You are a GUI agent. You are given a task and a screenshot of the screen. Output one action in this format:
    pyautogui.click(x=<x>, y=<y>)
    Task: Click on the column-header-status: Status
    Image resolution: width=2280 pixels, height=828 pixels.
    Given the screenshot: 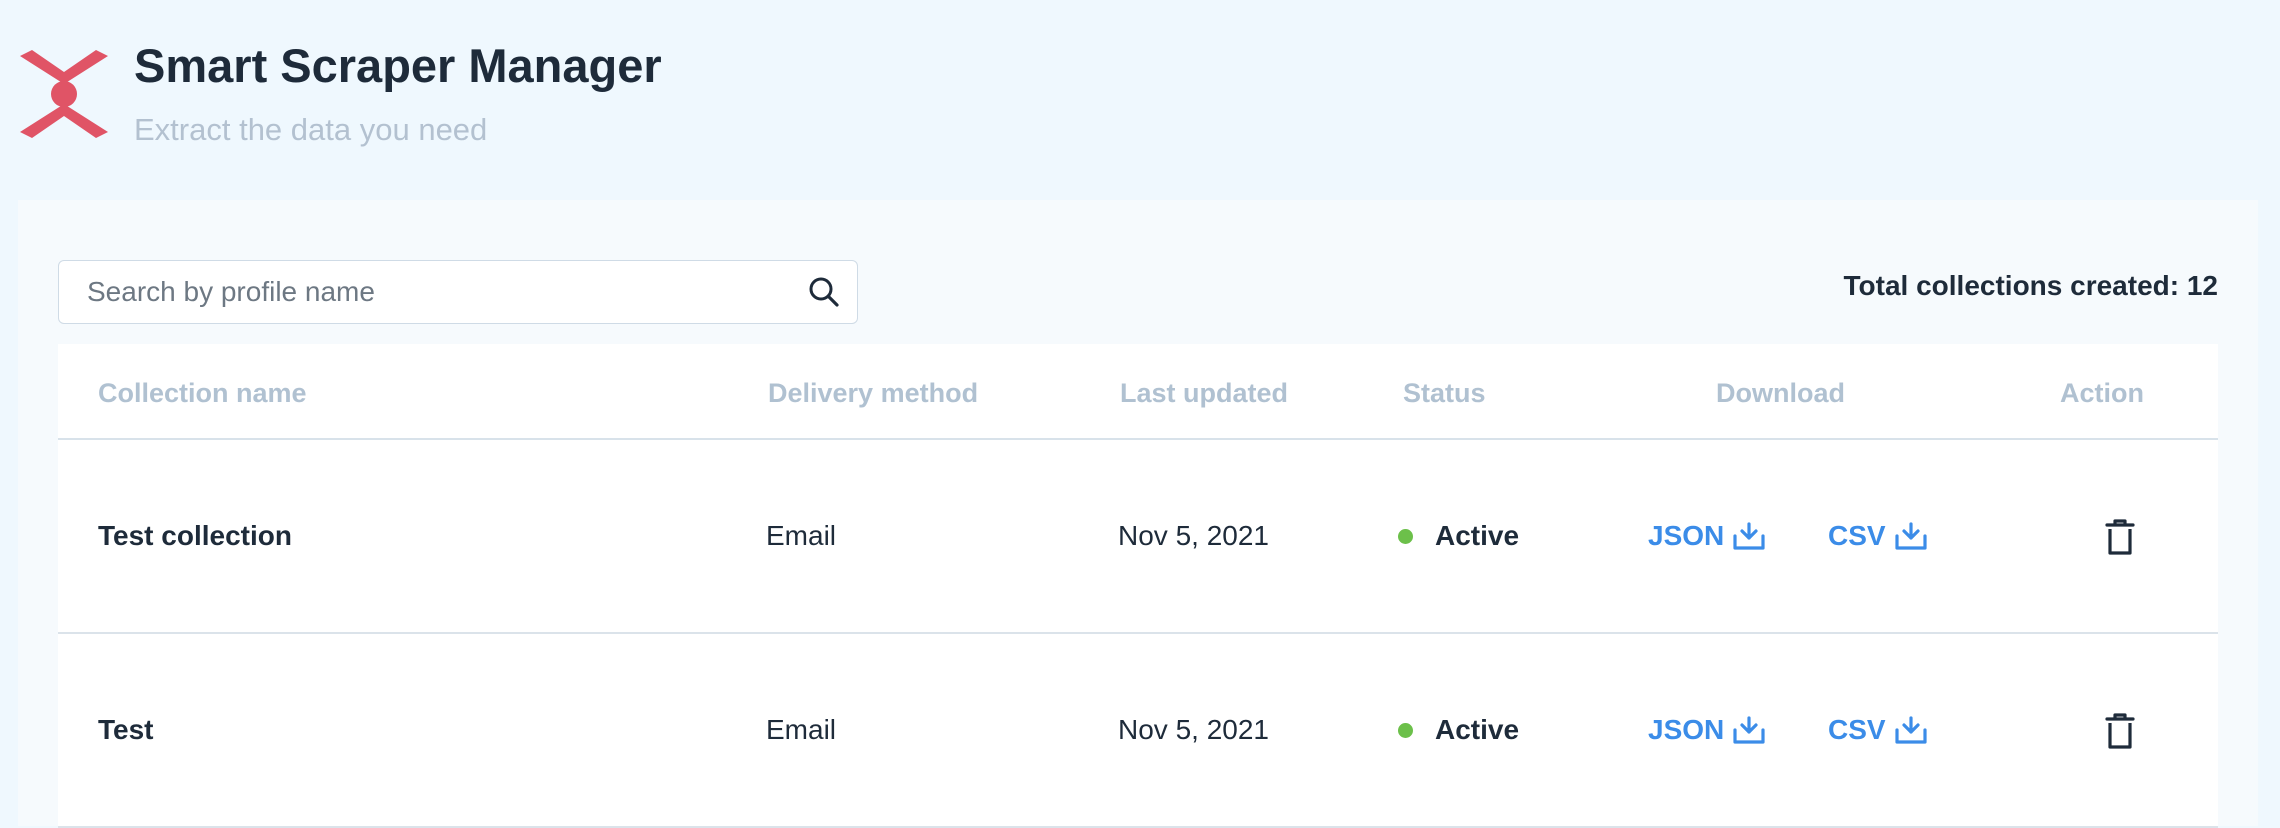 What is the action you would take?
    pyautogui.click(x=1444, y=393)
    